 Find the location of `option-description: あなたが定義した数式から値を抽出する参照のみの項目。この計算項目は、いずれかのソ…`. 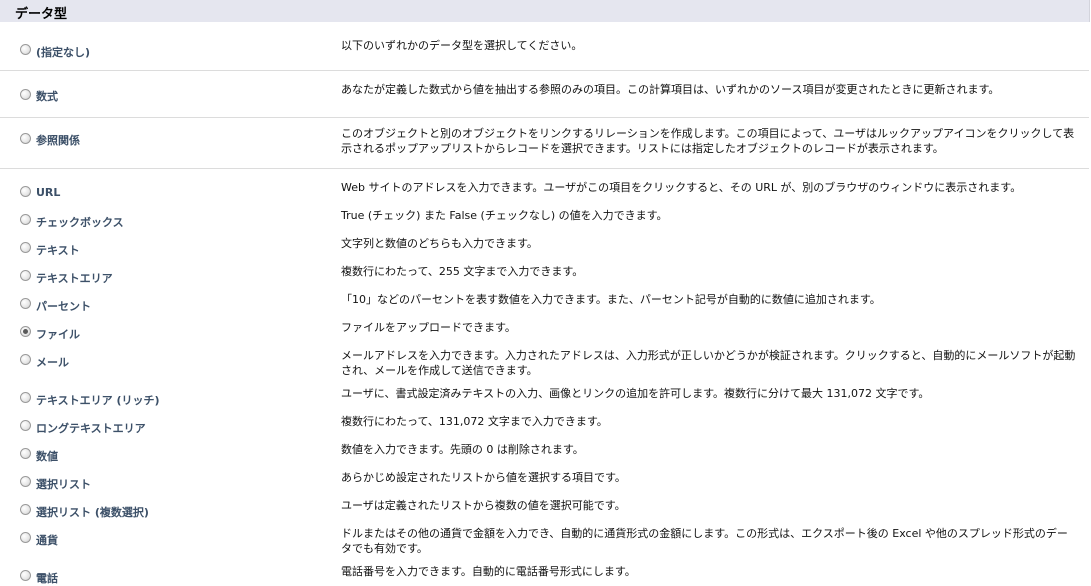

option-description: あなたが定義した数式から値を抽出する参照のみの項目。この計算項目は、いずれかのソ… is located at coordinates (670, 89).